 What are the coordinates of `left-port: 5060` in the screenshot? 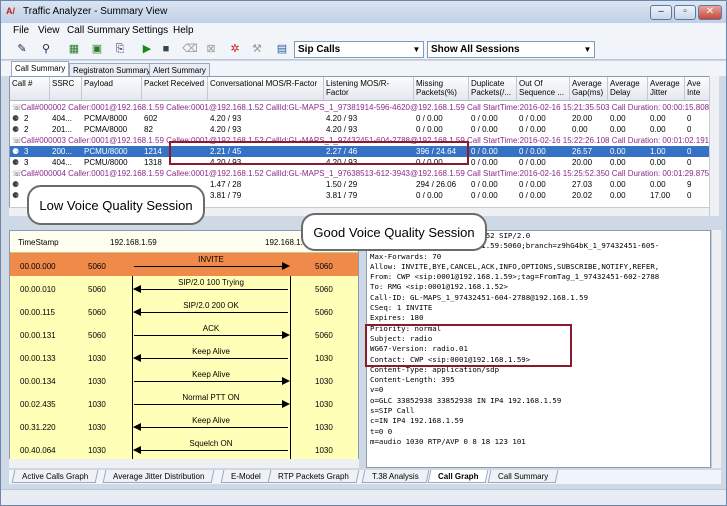 It's located at (97, 266).